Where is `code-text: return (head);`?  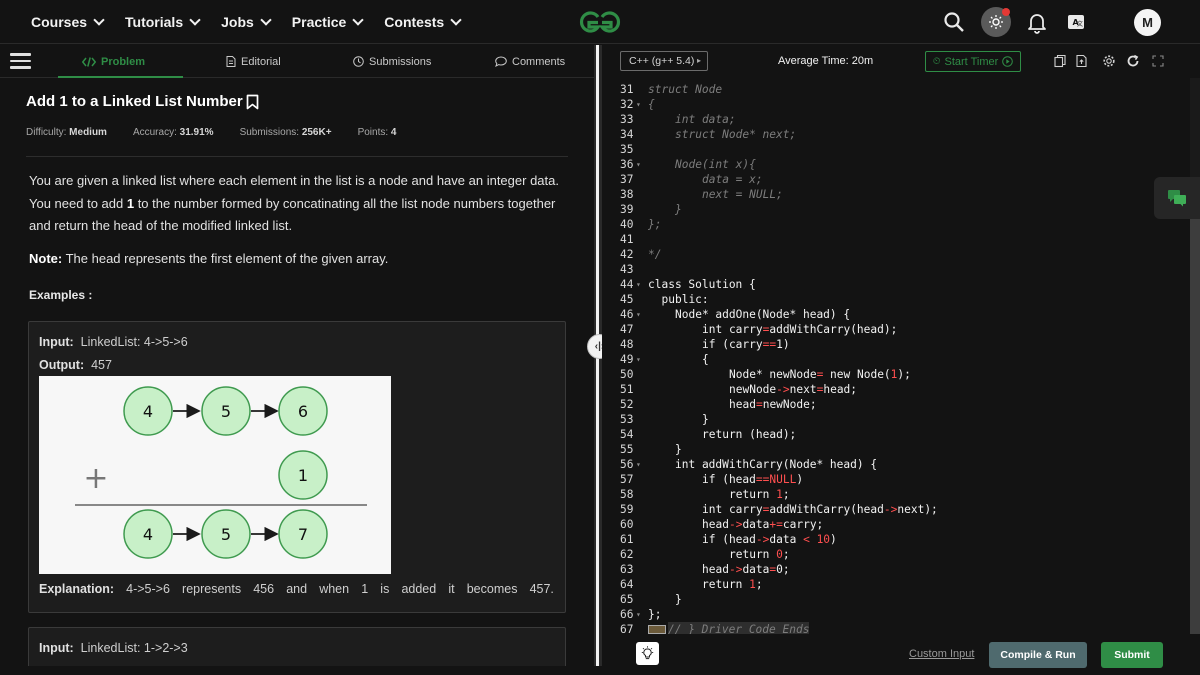
code-text: return (head); is located at coordinates (749, 434).